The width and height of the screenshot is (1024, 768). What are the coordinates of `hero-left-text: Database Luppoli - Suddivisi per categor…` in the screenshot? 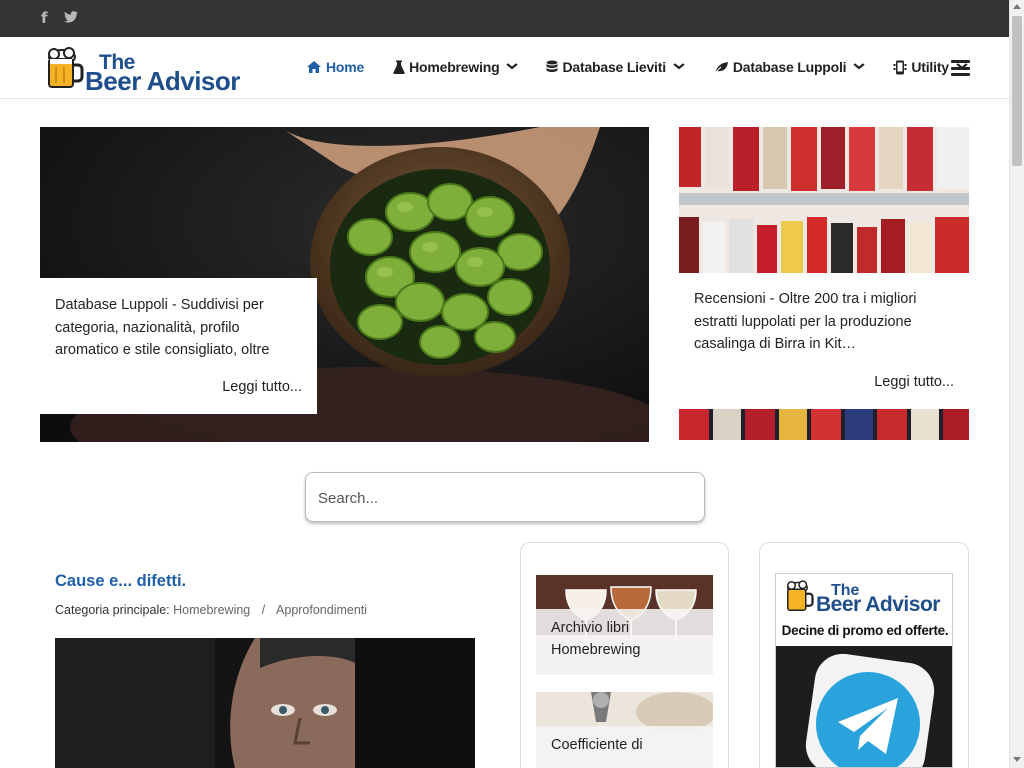 It's located at (162, 327).